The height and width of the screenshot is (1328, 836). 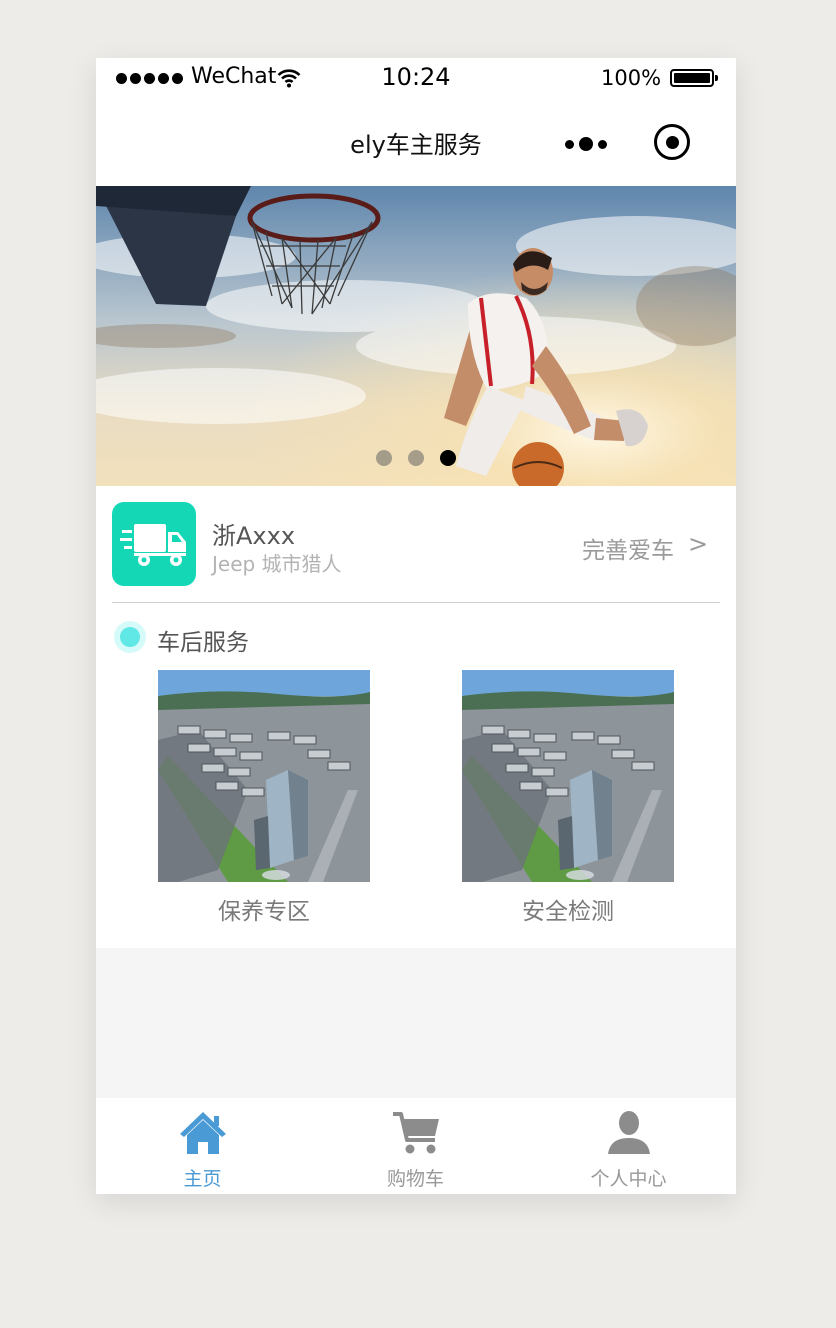 What do you see at coordinates (202, 1133) in the screenshot?
I see `home-icon` at bounding box center [202, 1133].